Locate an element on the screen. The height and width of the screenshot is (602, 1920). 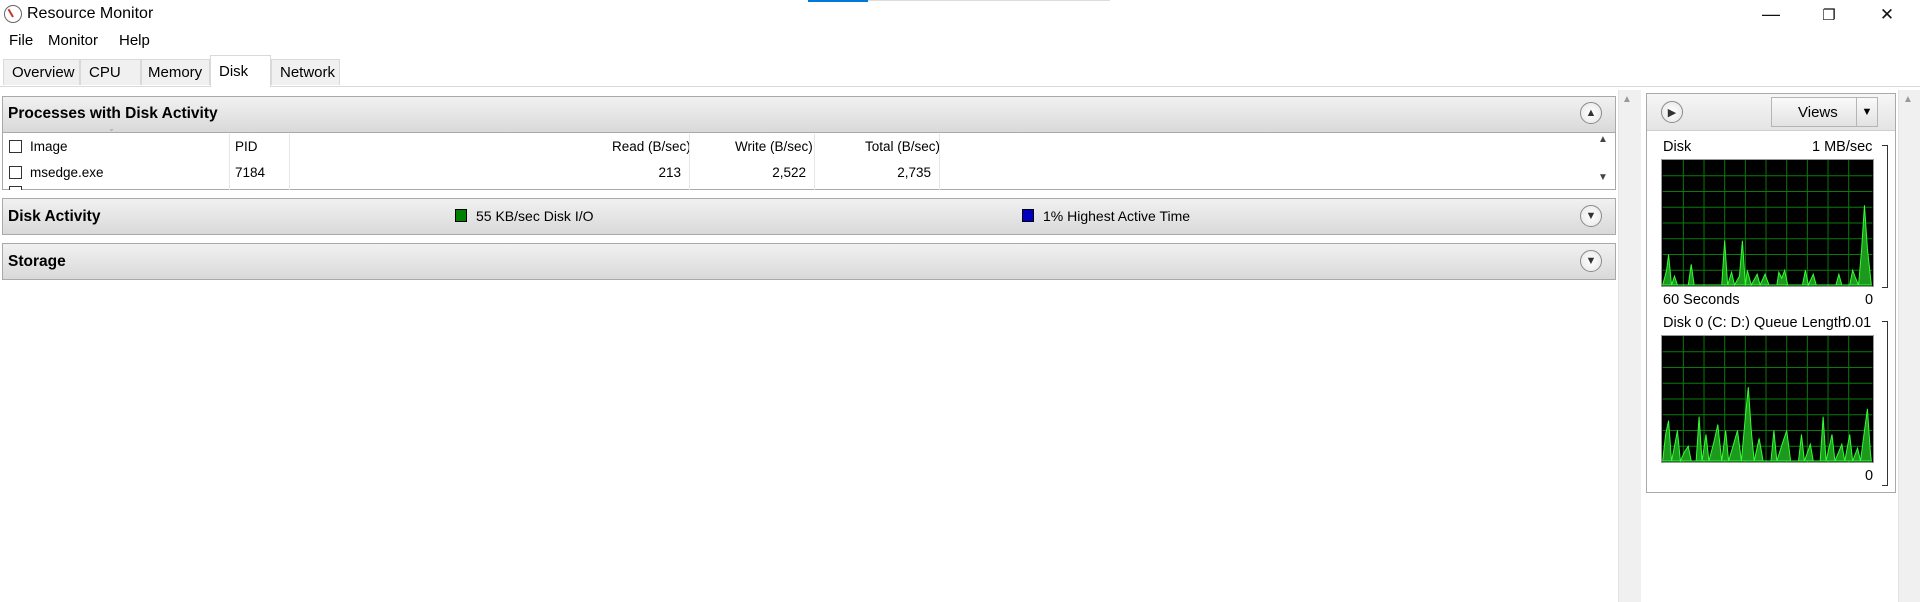
select-all-checkbox is located at coordinates (15, 146).